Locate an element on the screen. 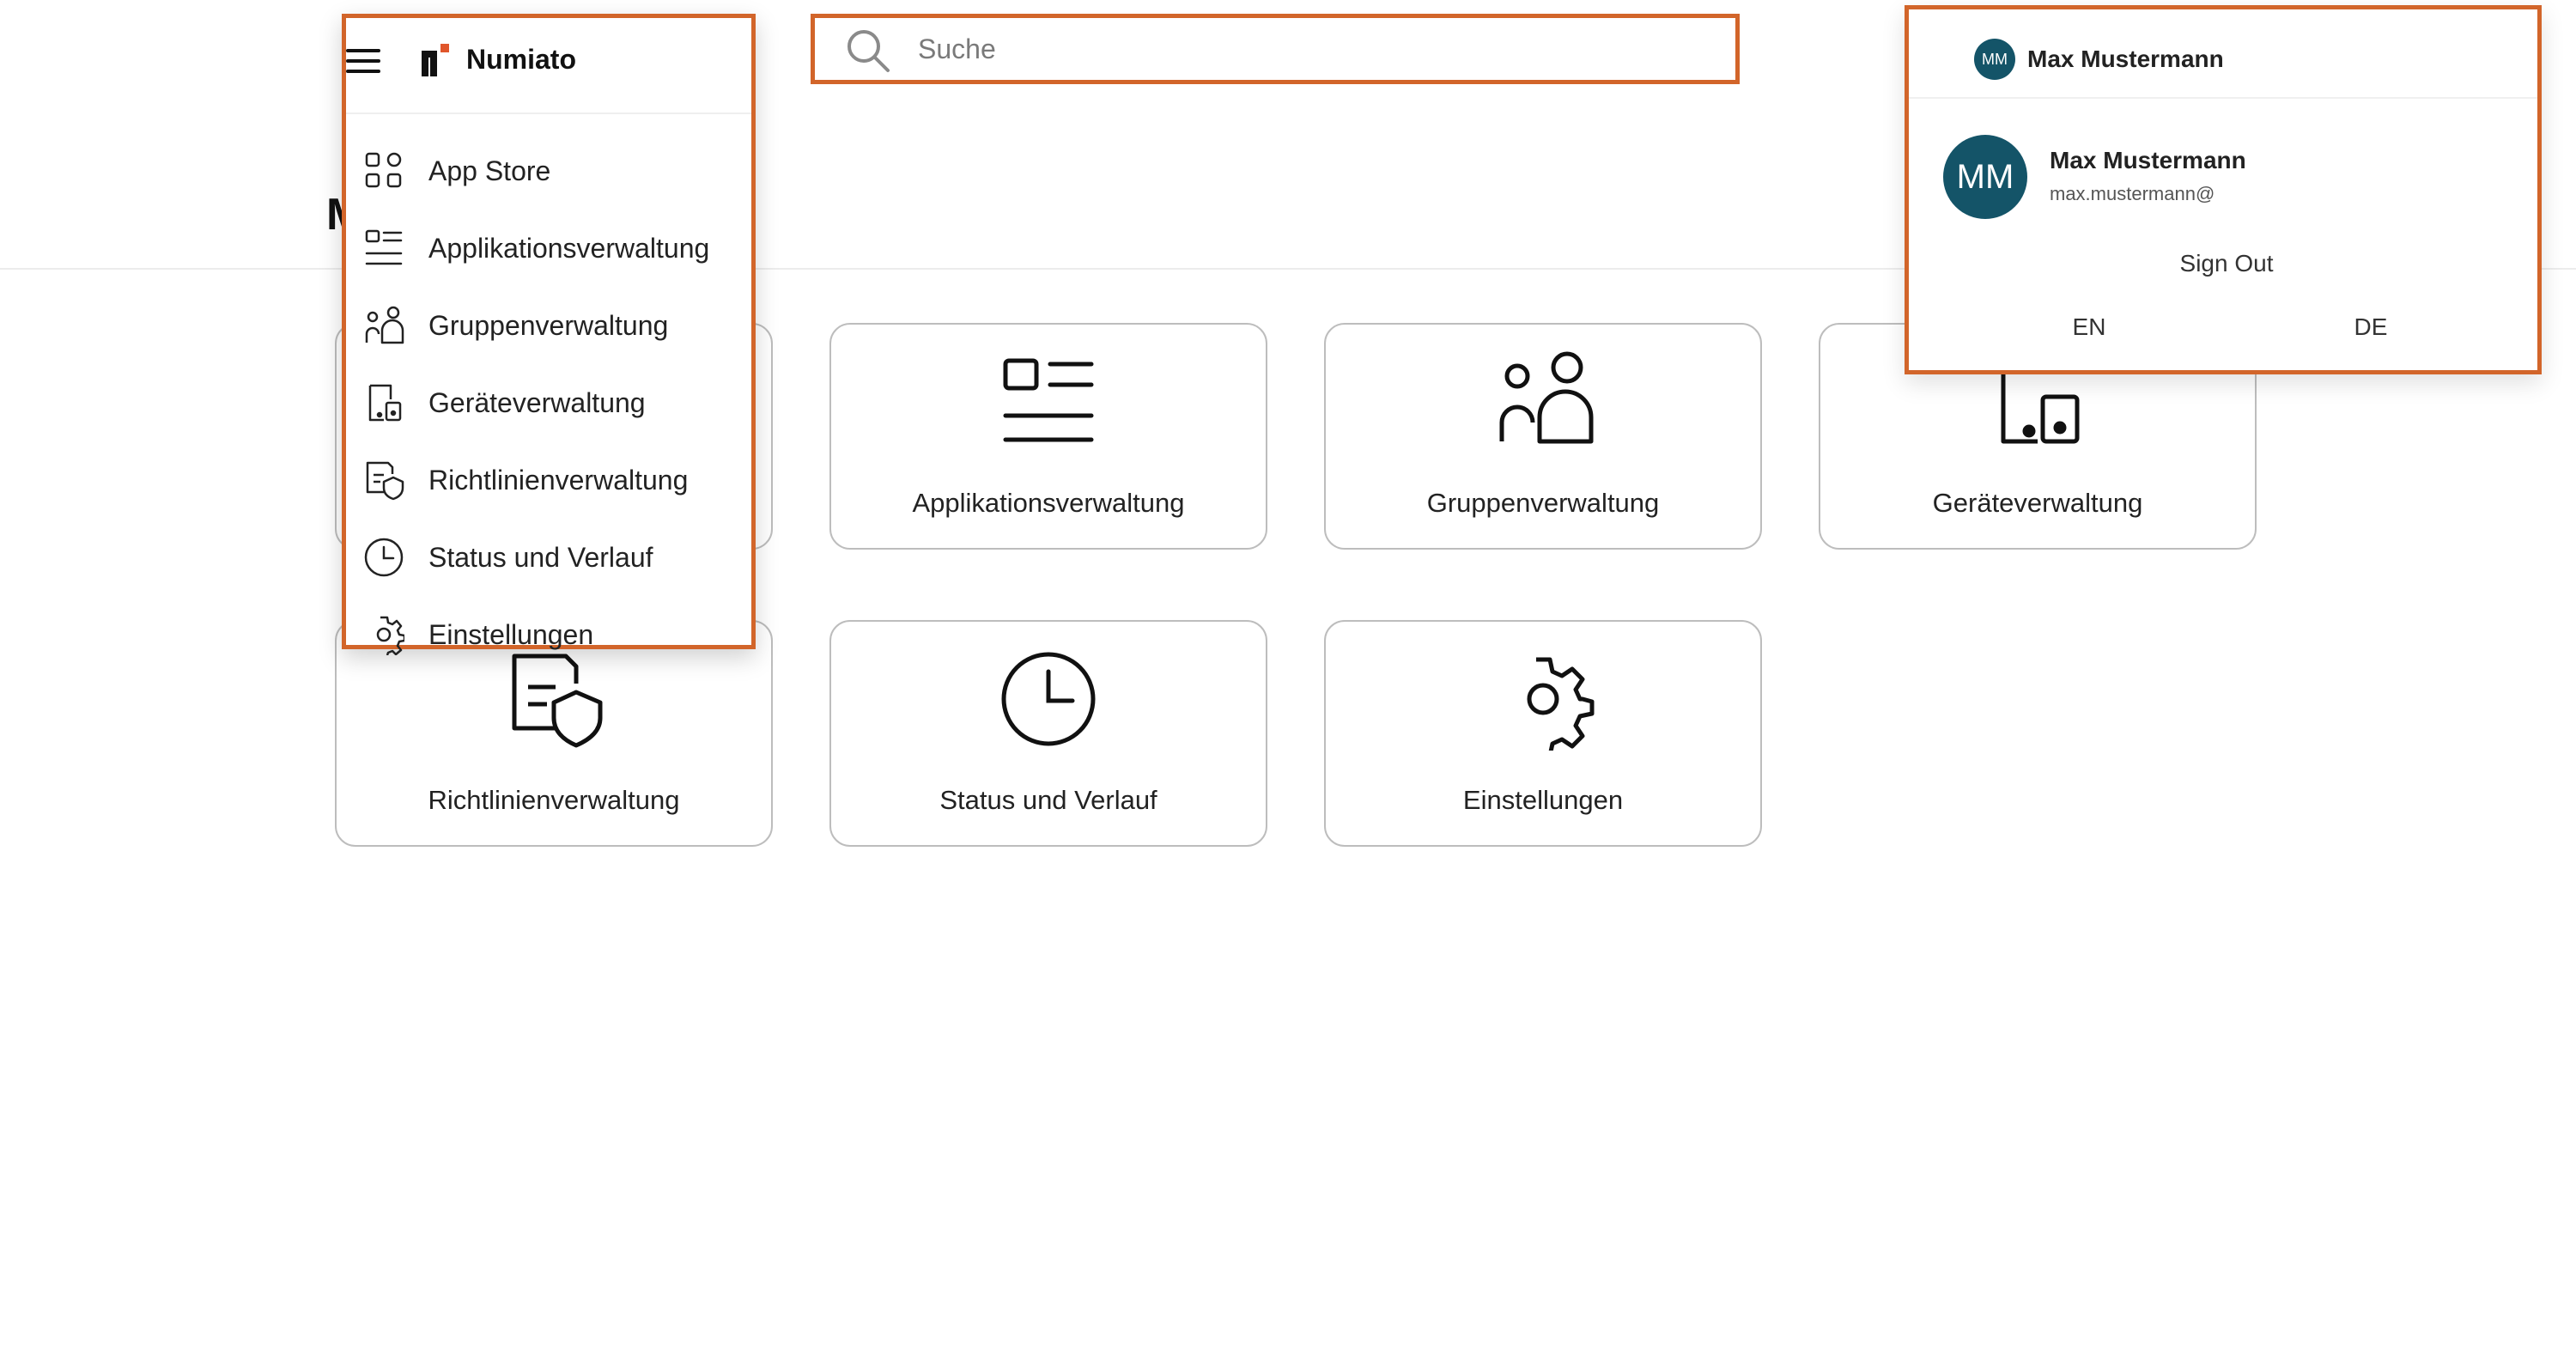  account-header-name: Max Mustermann is located at coordinates (2126, 59).